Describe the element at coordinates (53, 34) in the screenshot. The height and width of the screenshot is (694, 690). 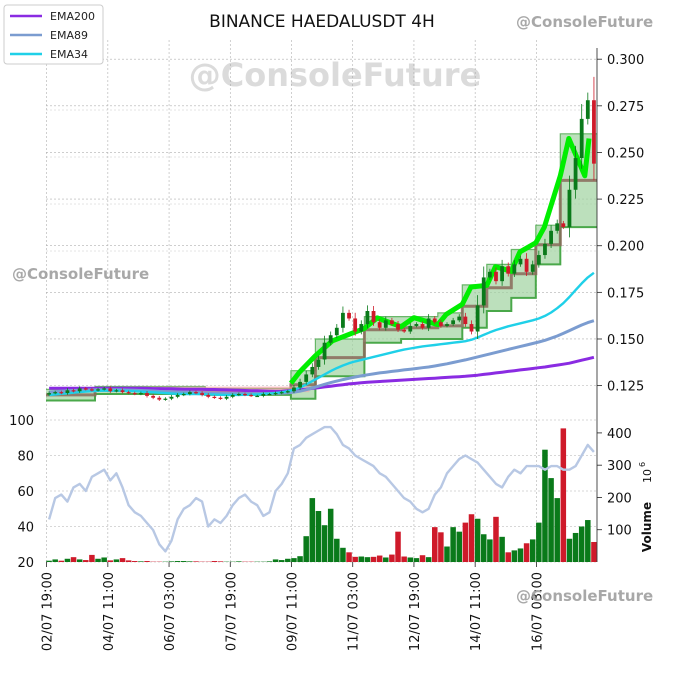
I see `legend: EMA200 EMA89 EMA34` at that location.